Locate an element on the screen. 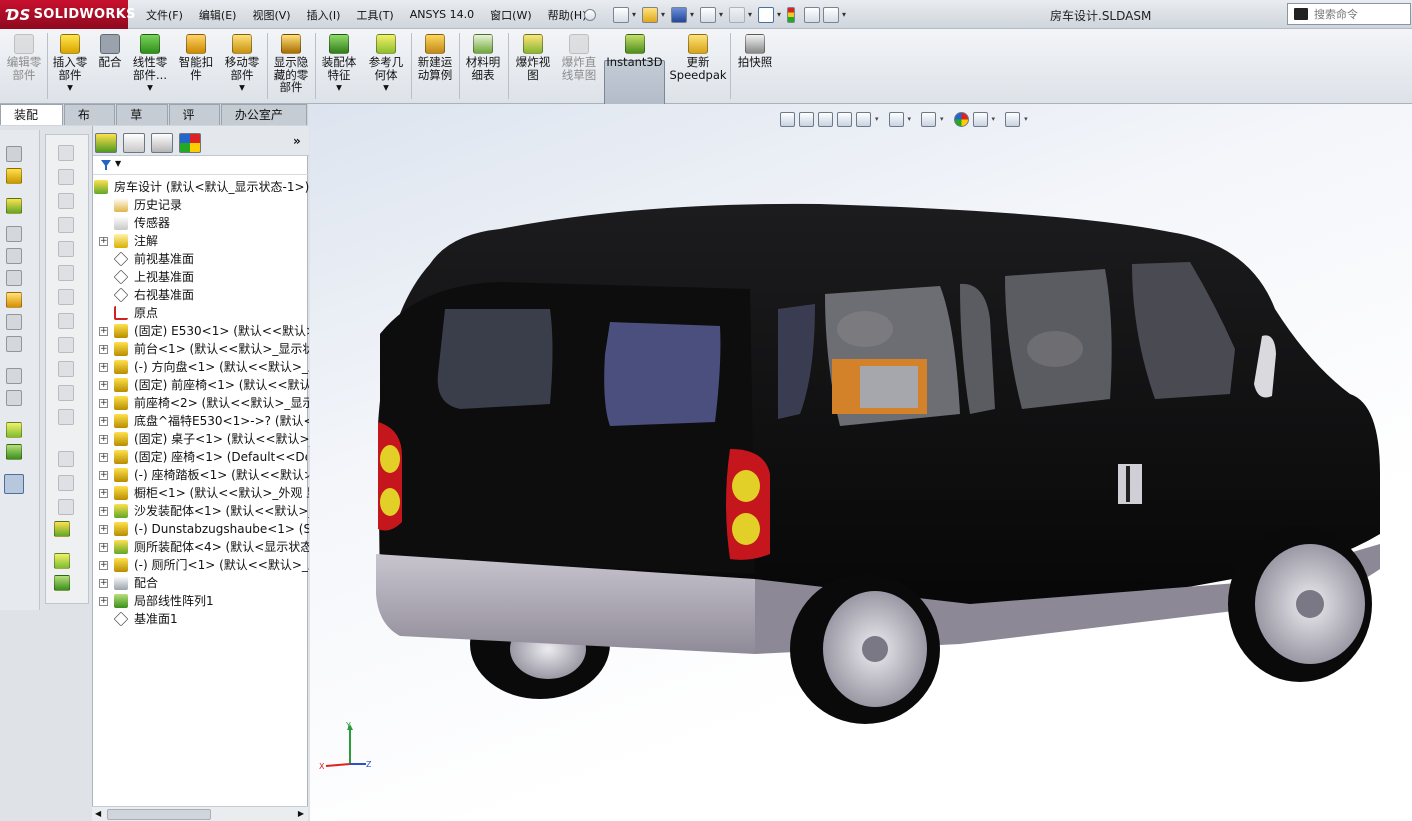  undo-dropdown-icon: ▾ is located at coordinates (751, 14).